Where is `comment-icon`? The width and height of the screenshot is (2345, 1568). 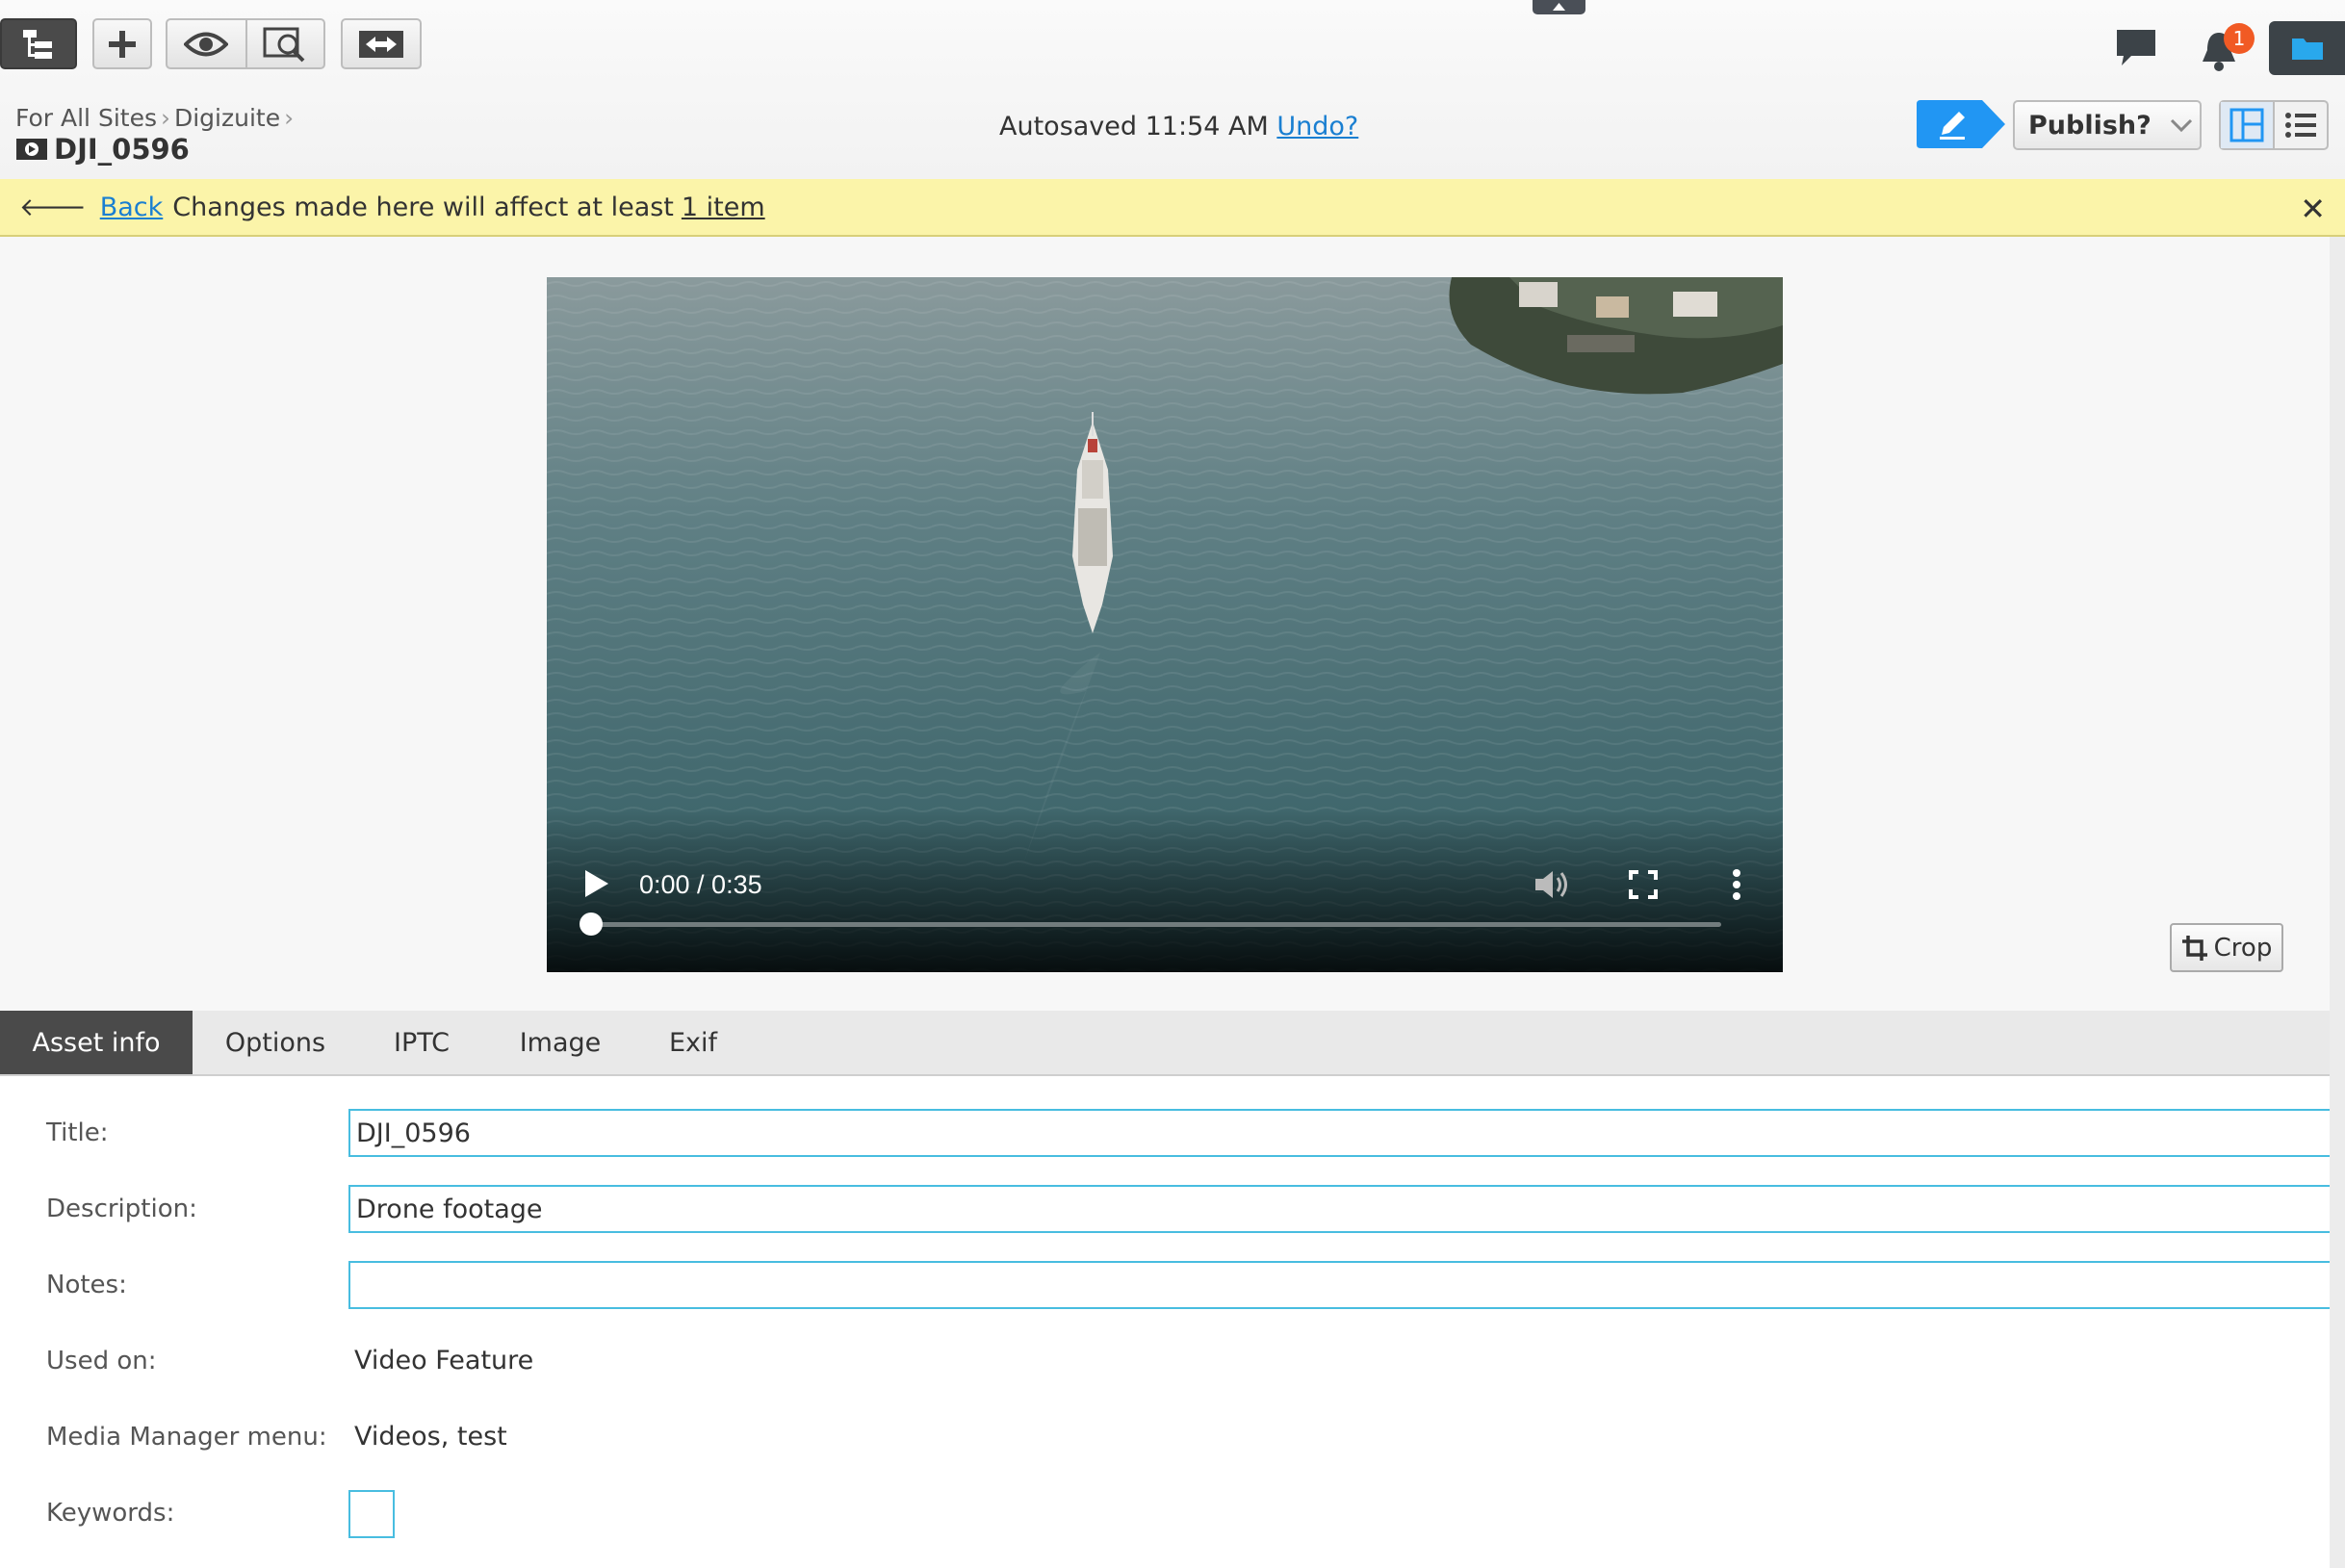 comment-icon is located at coordinates (2136, 47).